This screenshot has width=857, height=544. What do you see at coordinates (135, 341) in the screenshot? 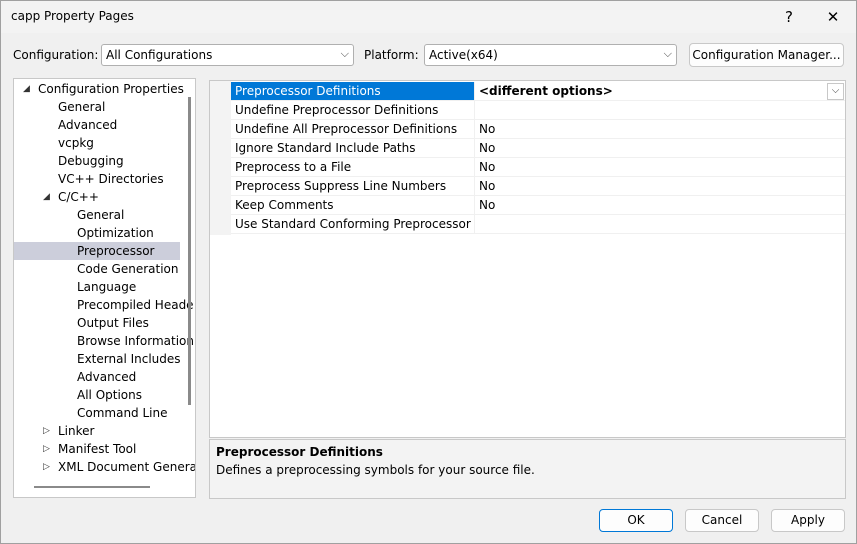
I see `tree-node-label: Browse Information` at bounding box center [135, 341].